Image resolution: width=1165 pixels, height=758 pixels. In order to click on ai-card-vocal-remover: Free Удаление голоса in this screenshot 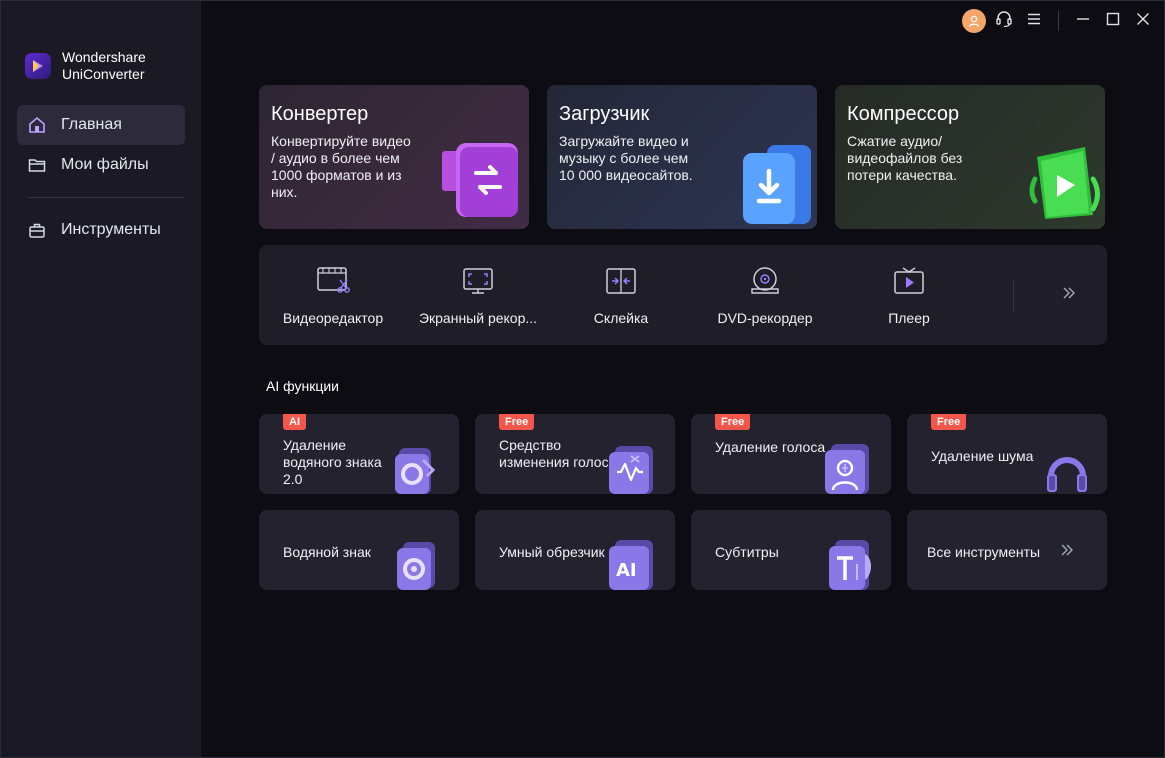, I will do `click(791, 454)`.